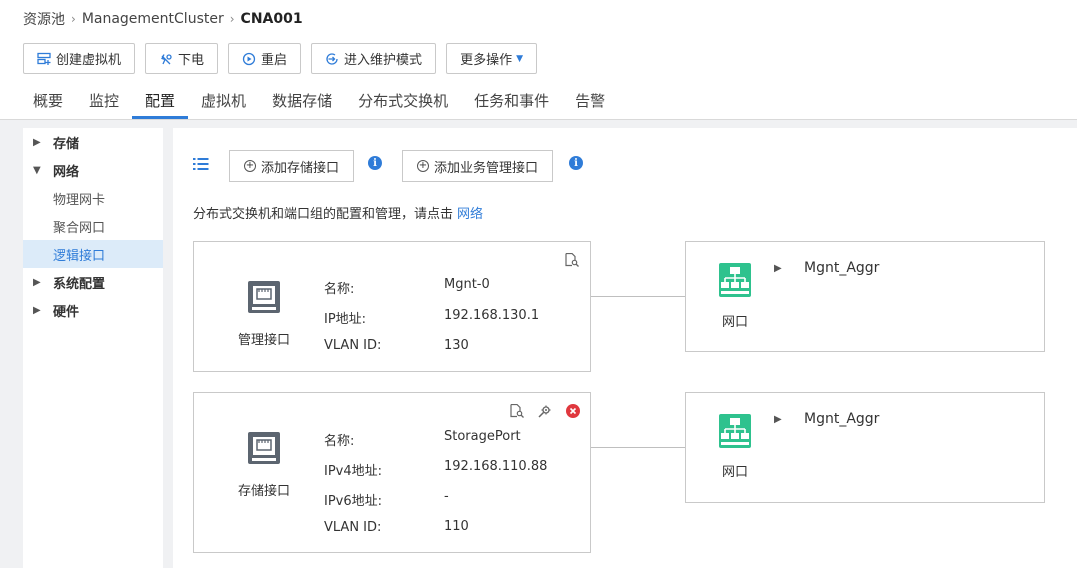 The height and width of the screenshot is (568, 1077). Describe the element at coordinates (573, 413) in the screenshot. I see `delete-icon` at that location.